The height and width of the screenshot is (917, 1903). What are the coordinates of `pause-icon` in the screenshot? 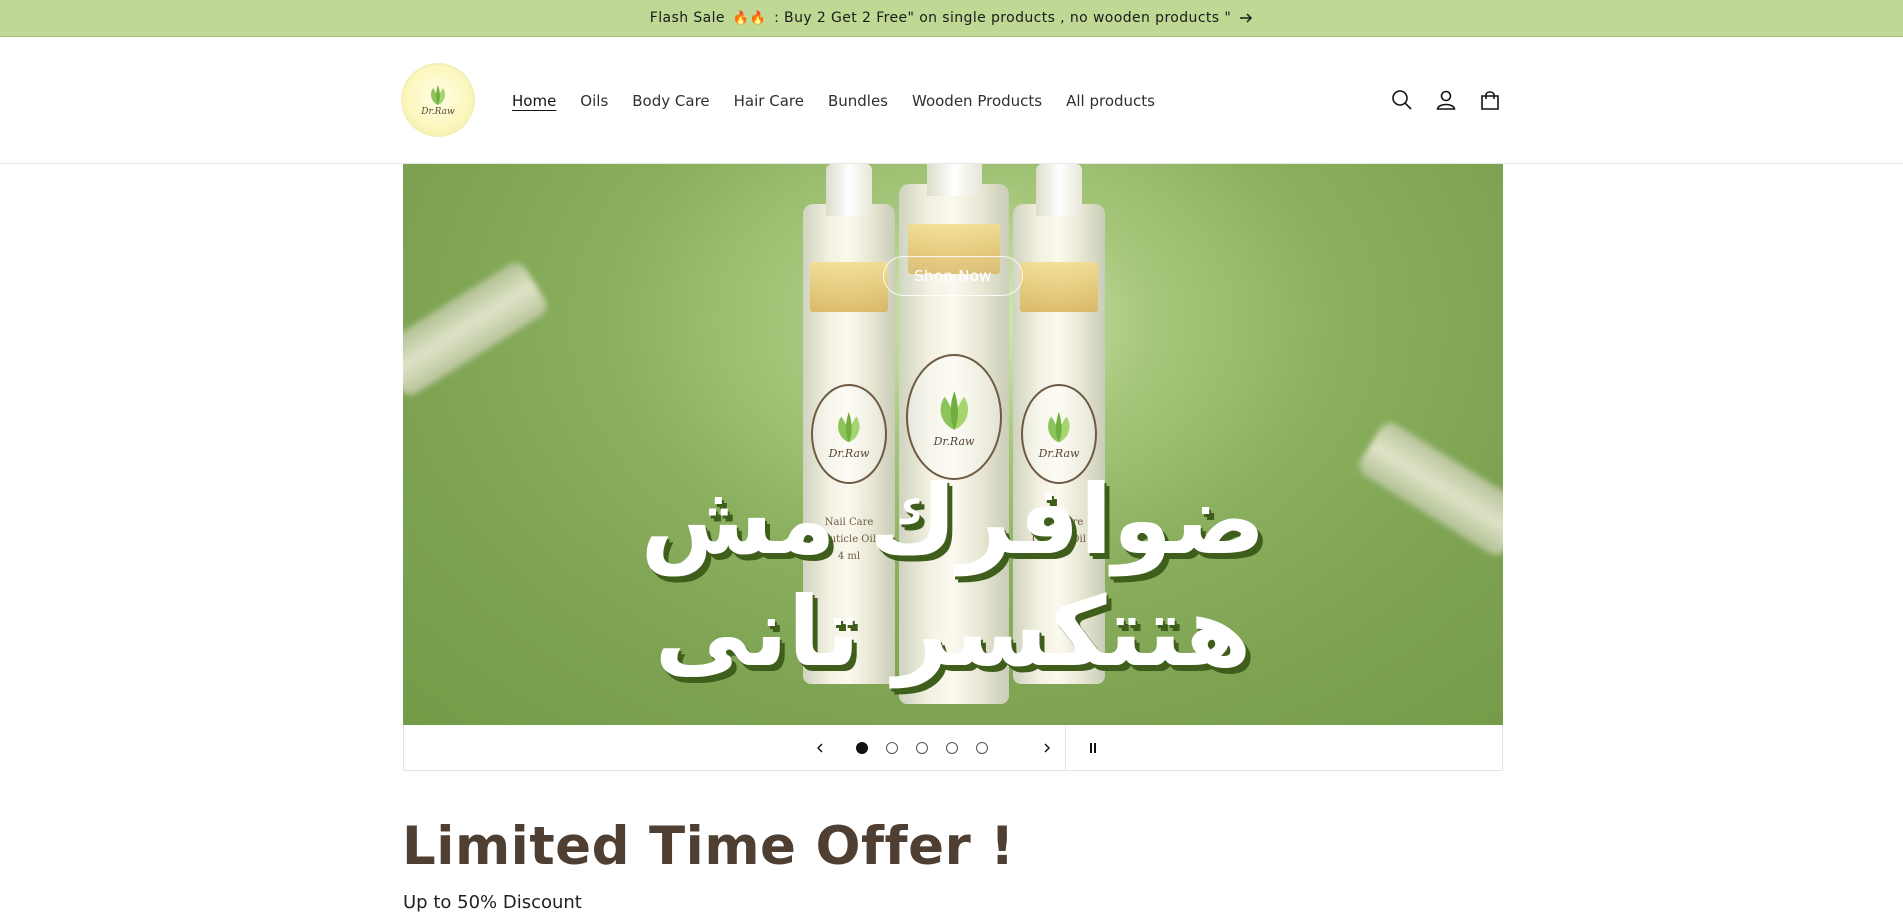 It's located at (1093, 748).